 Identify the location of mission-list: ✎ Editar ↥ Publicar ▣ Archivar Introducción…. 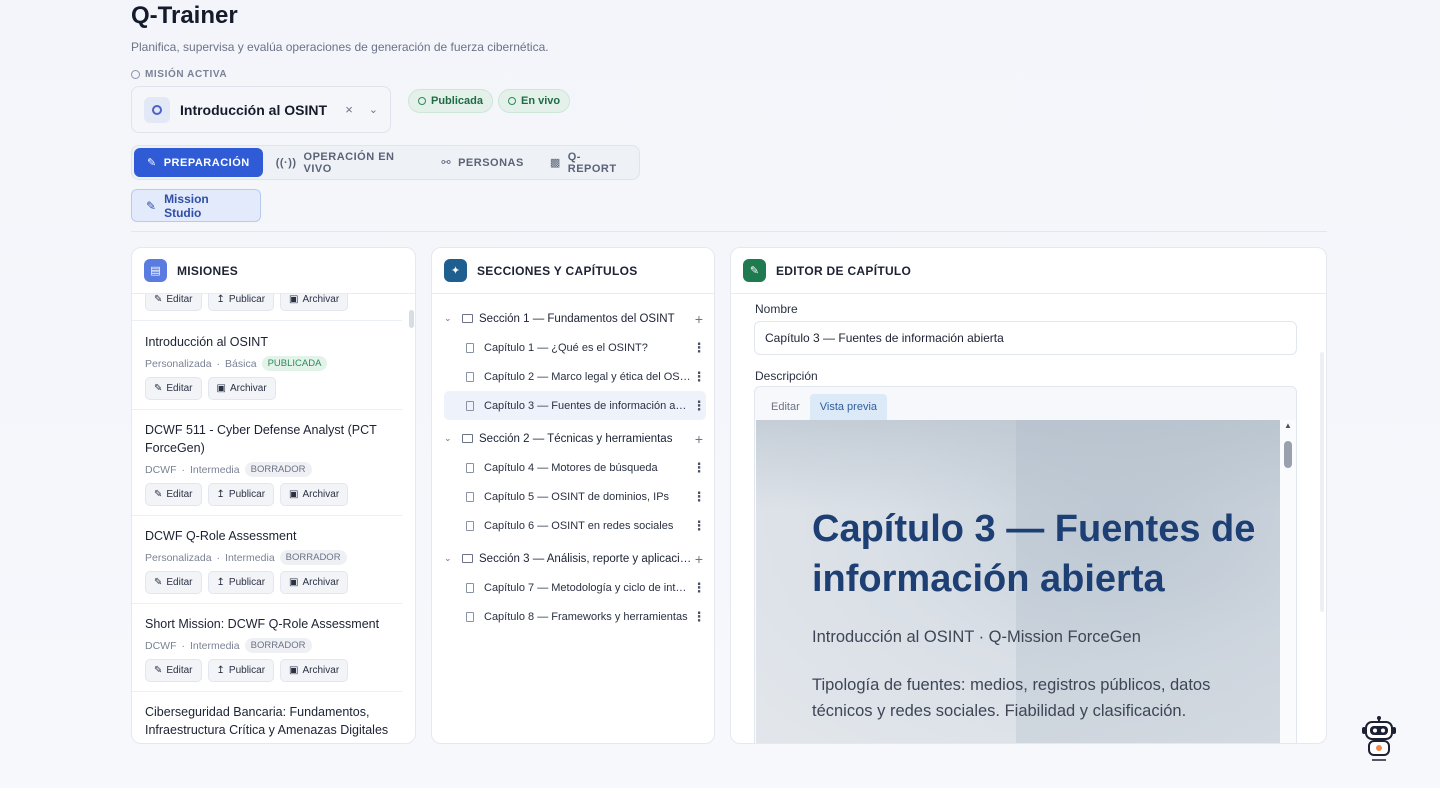
(273, 518).